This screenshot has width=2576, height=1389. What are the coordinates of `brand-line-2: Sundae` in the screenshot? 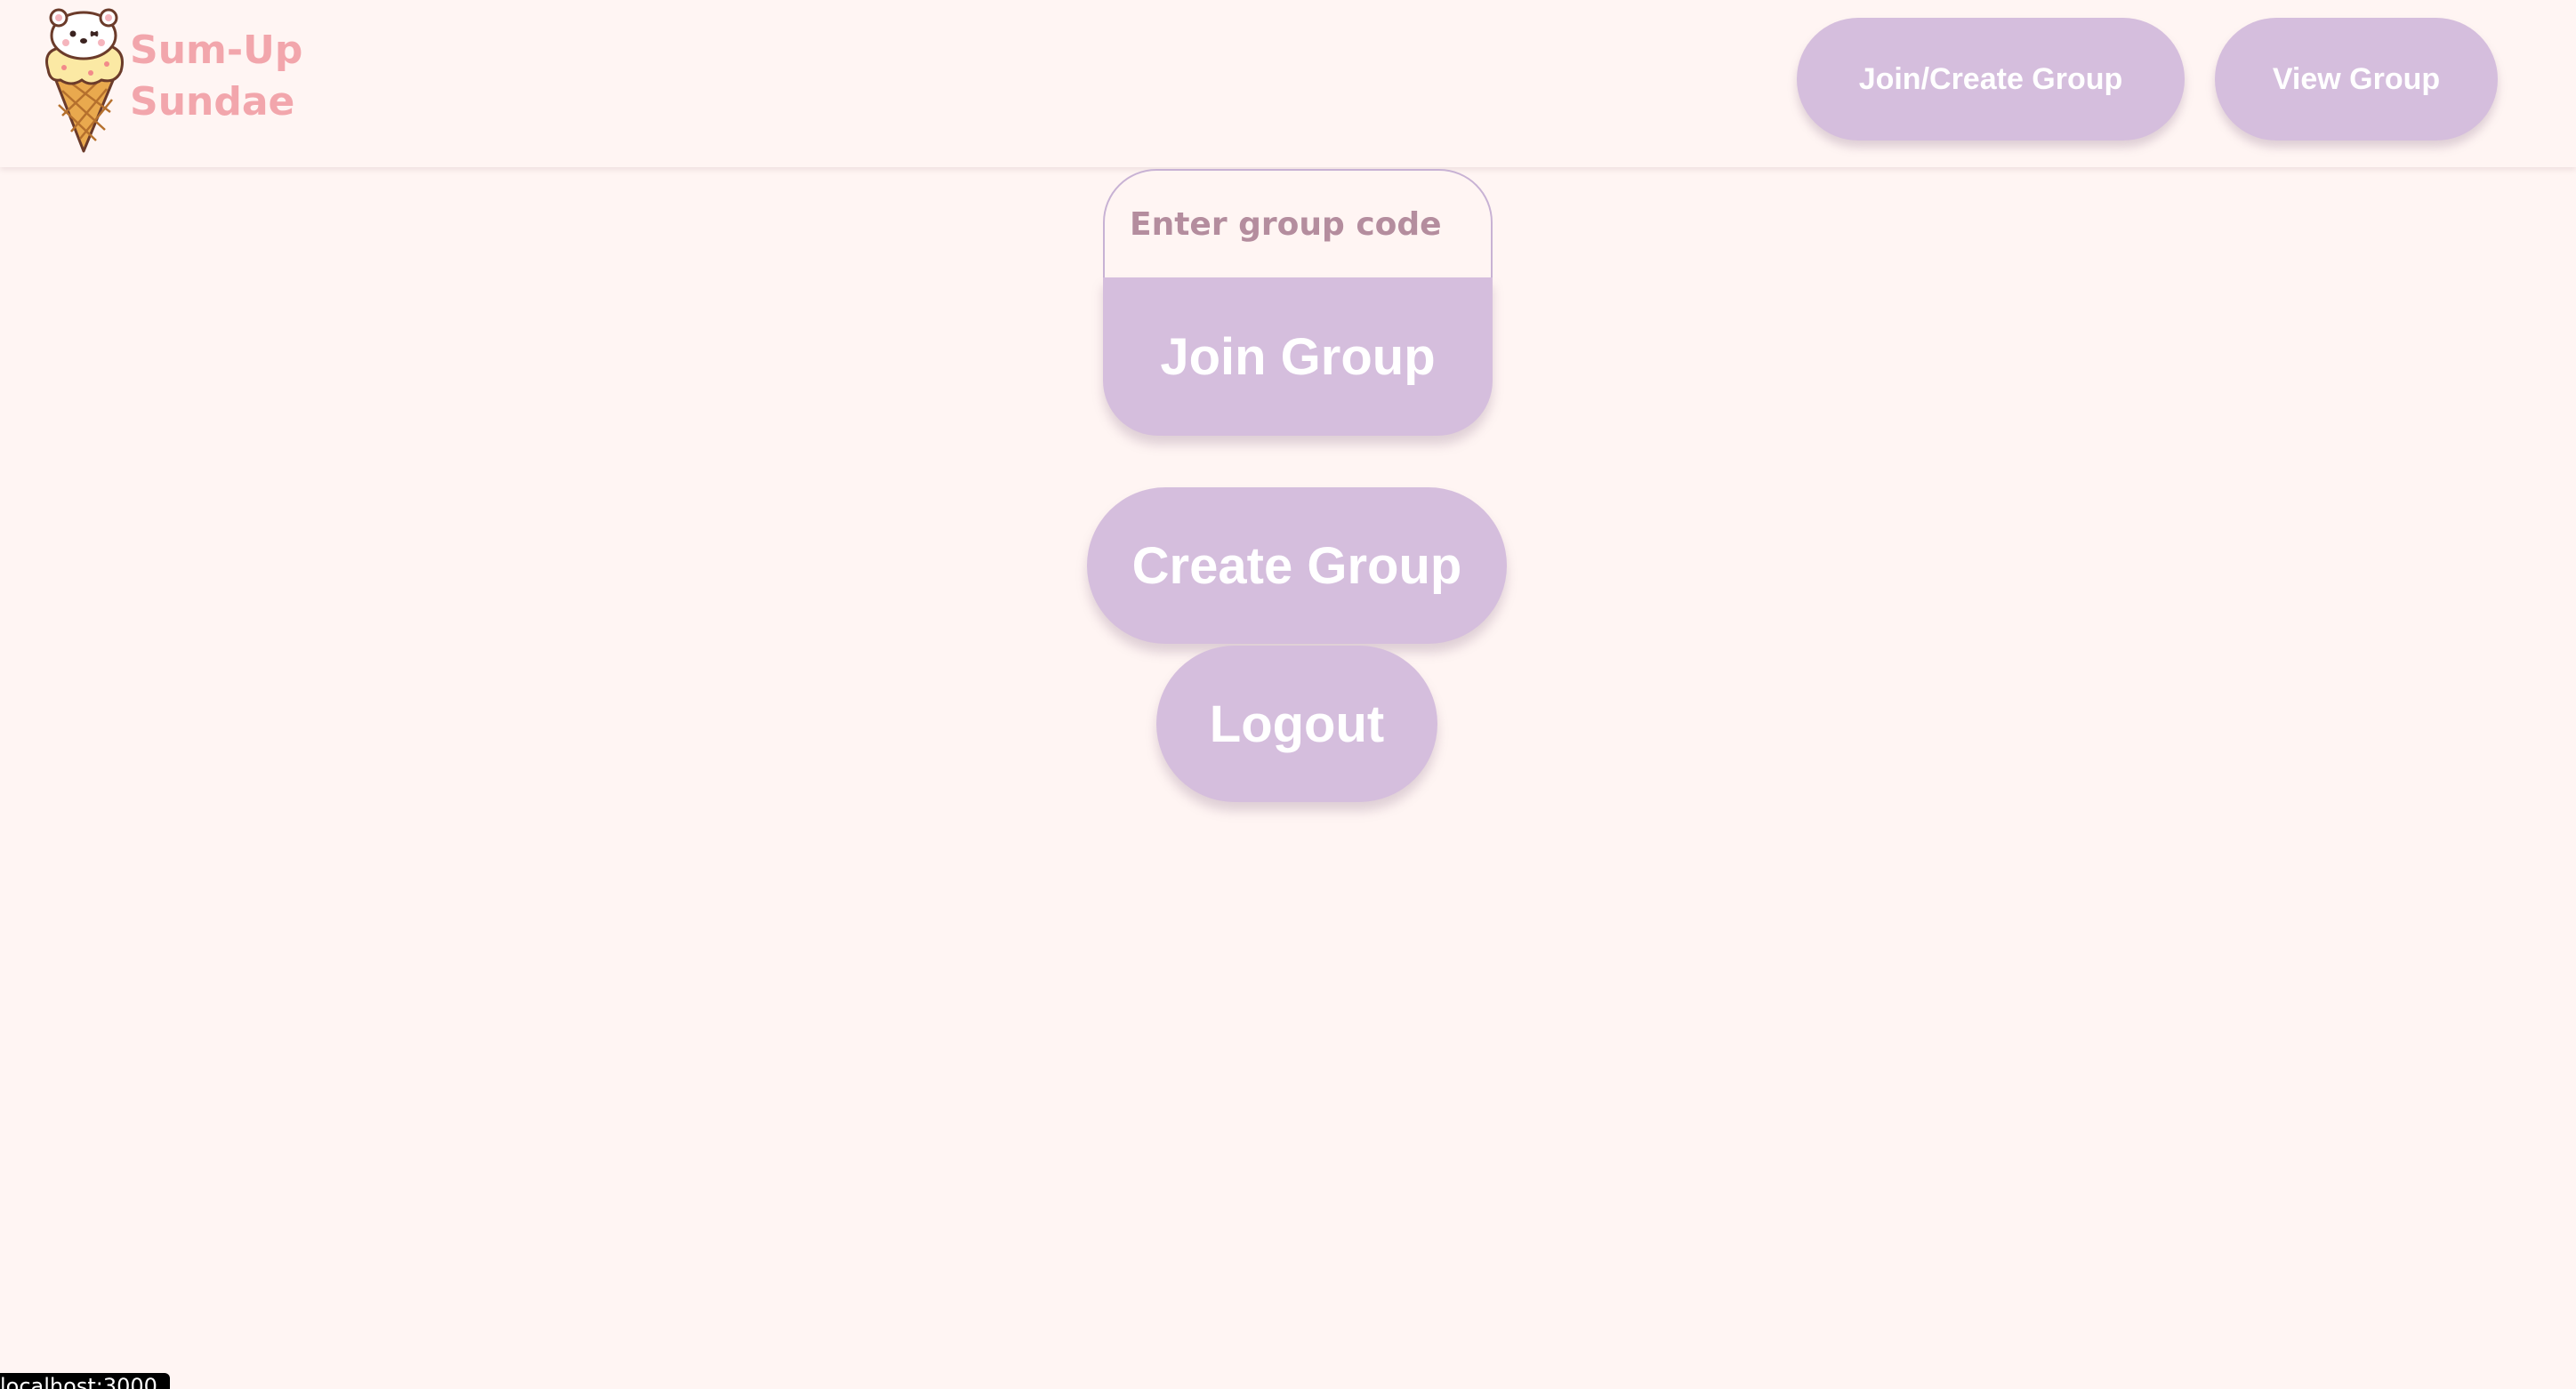 It's located at (212, 102).